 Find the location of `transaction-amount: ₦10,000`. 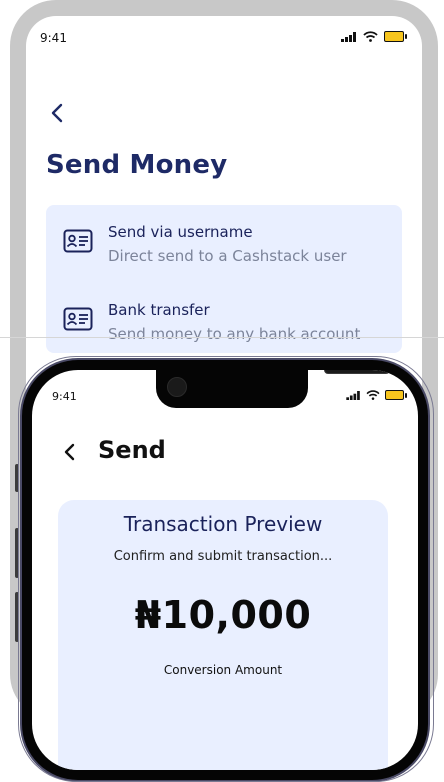

transaction-amount: ₦10,000 is located at coordinates (223, 615).